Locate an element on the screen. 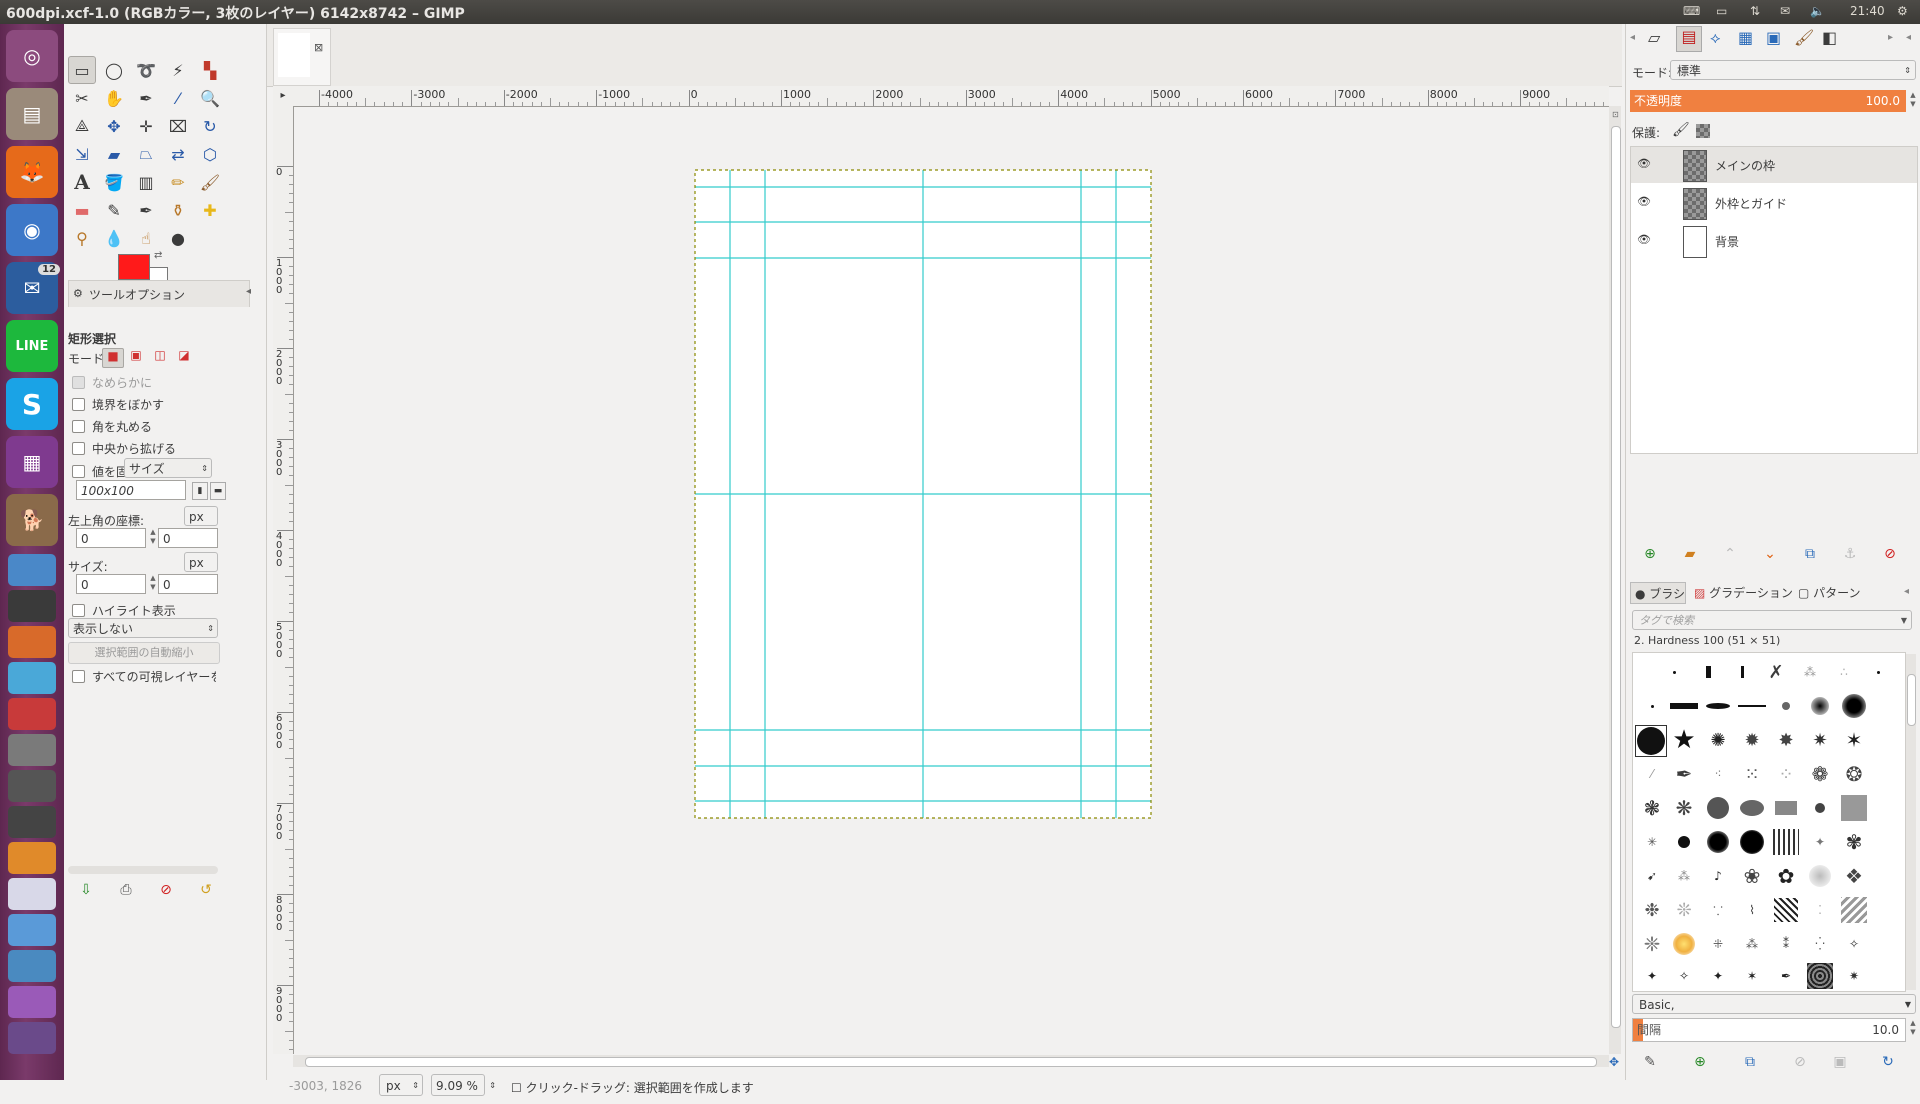 Image resolution: width=1920 pixels, height=1104 pixels. zoom-tool-icon: 🔍 is located at coordinates (210, 98).